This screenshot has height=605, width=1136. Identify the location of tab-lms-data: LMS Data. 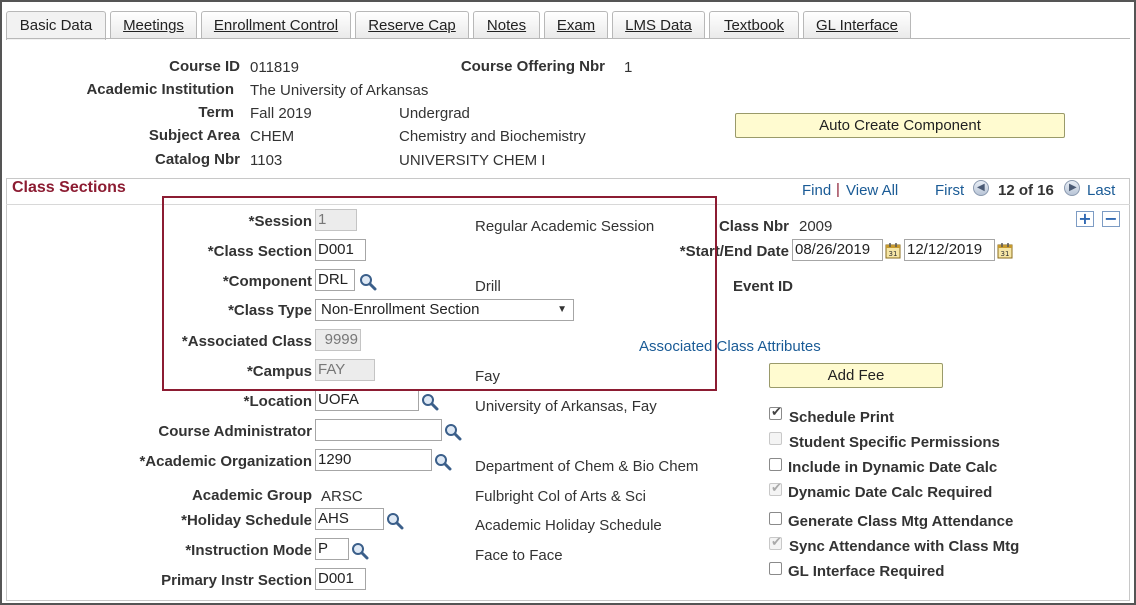
(658, 25).